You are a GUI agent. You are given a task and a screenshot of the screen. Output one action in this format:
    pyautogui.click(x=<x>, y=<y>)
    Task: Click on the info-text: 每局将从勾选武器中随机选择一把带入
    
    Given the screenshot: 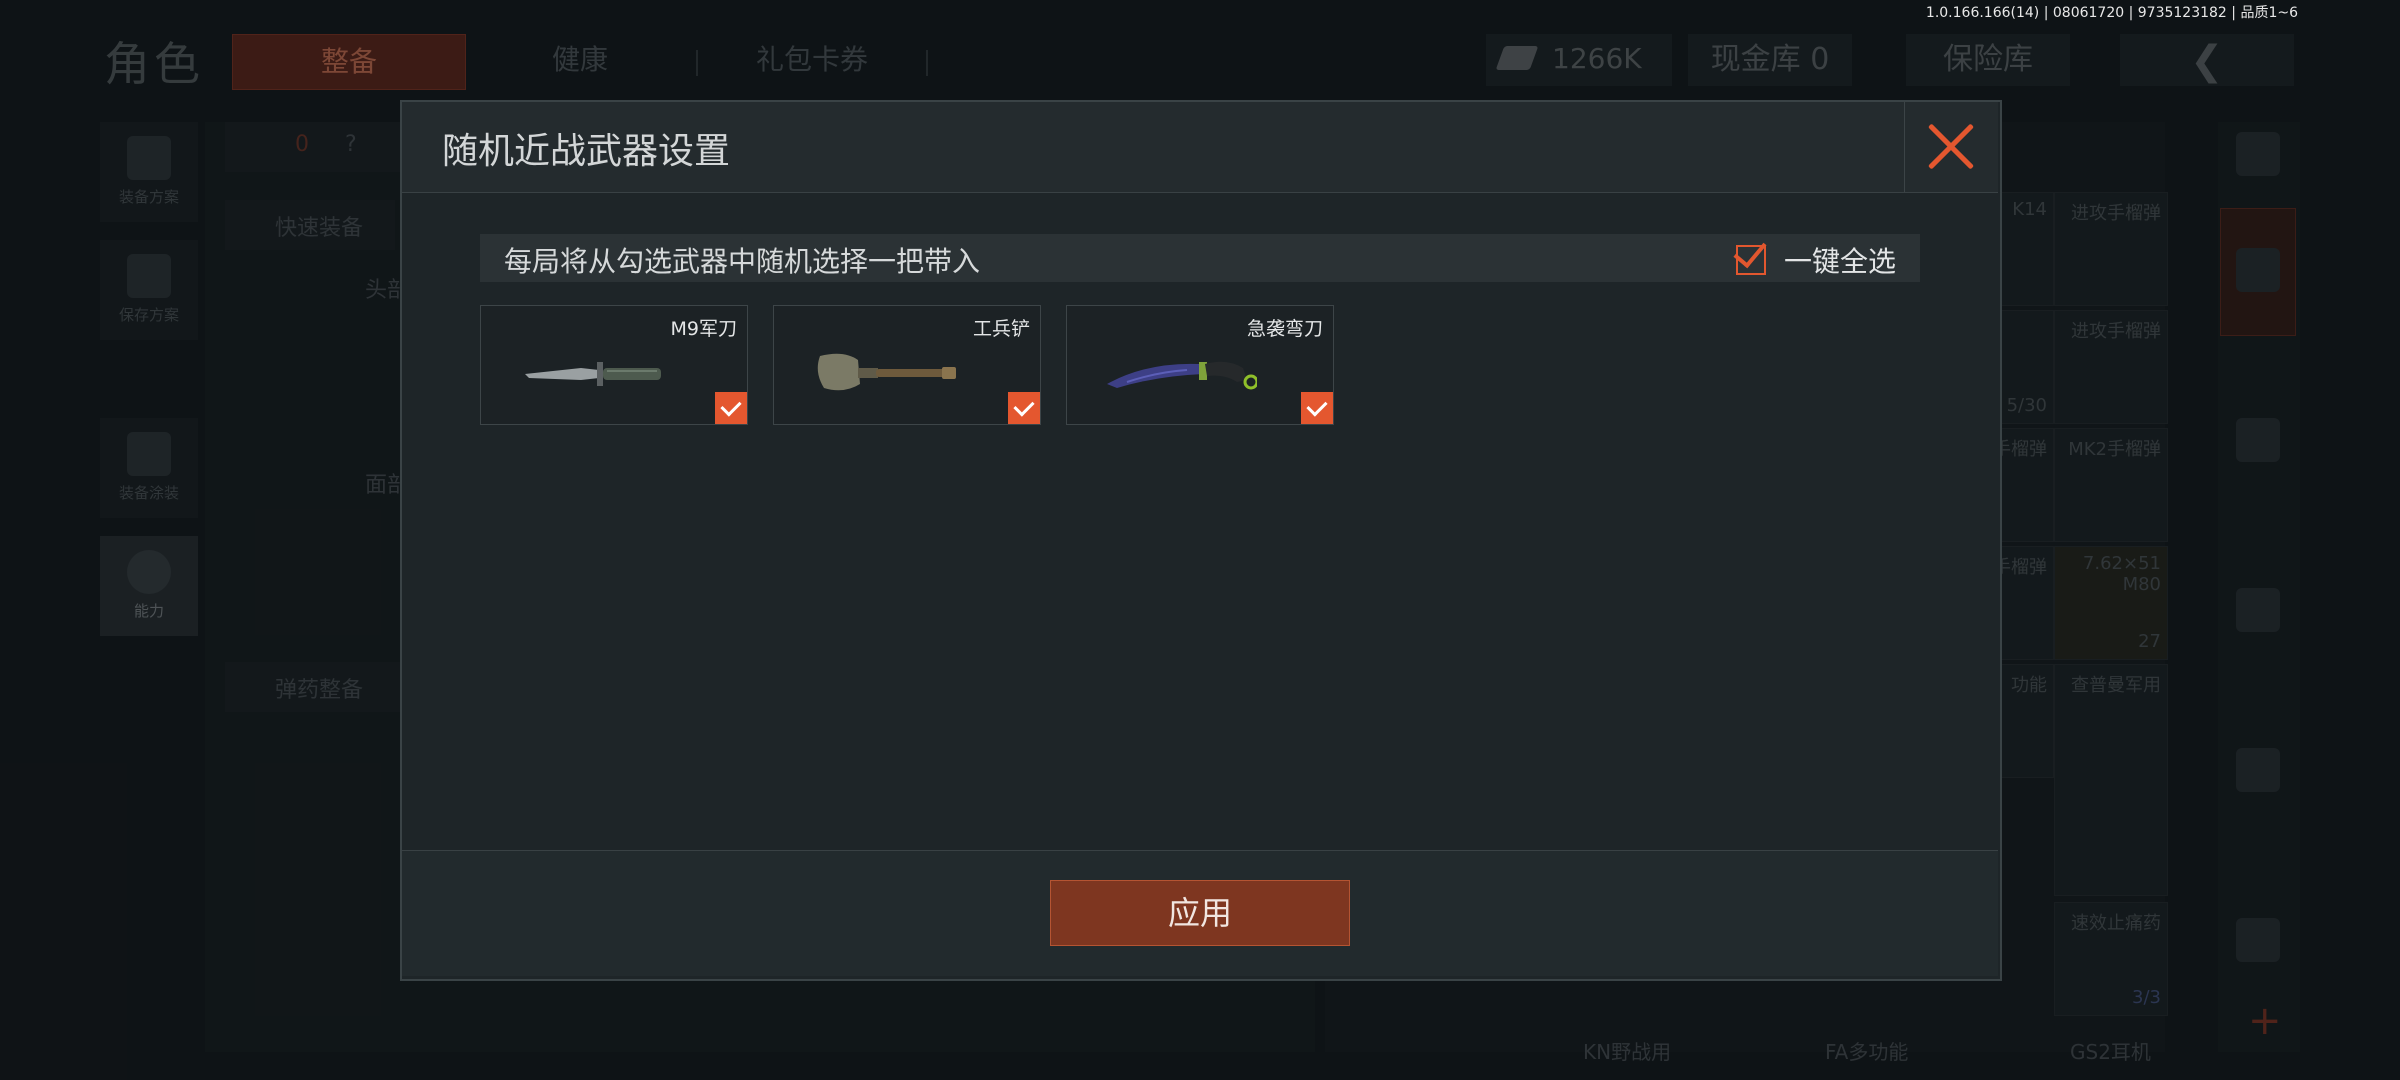 What is the action you would take?
    pyautogui.click(x=742, y=261)
    